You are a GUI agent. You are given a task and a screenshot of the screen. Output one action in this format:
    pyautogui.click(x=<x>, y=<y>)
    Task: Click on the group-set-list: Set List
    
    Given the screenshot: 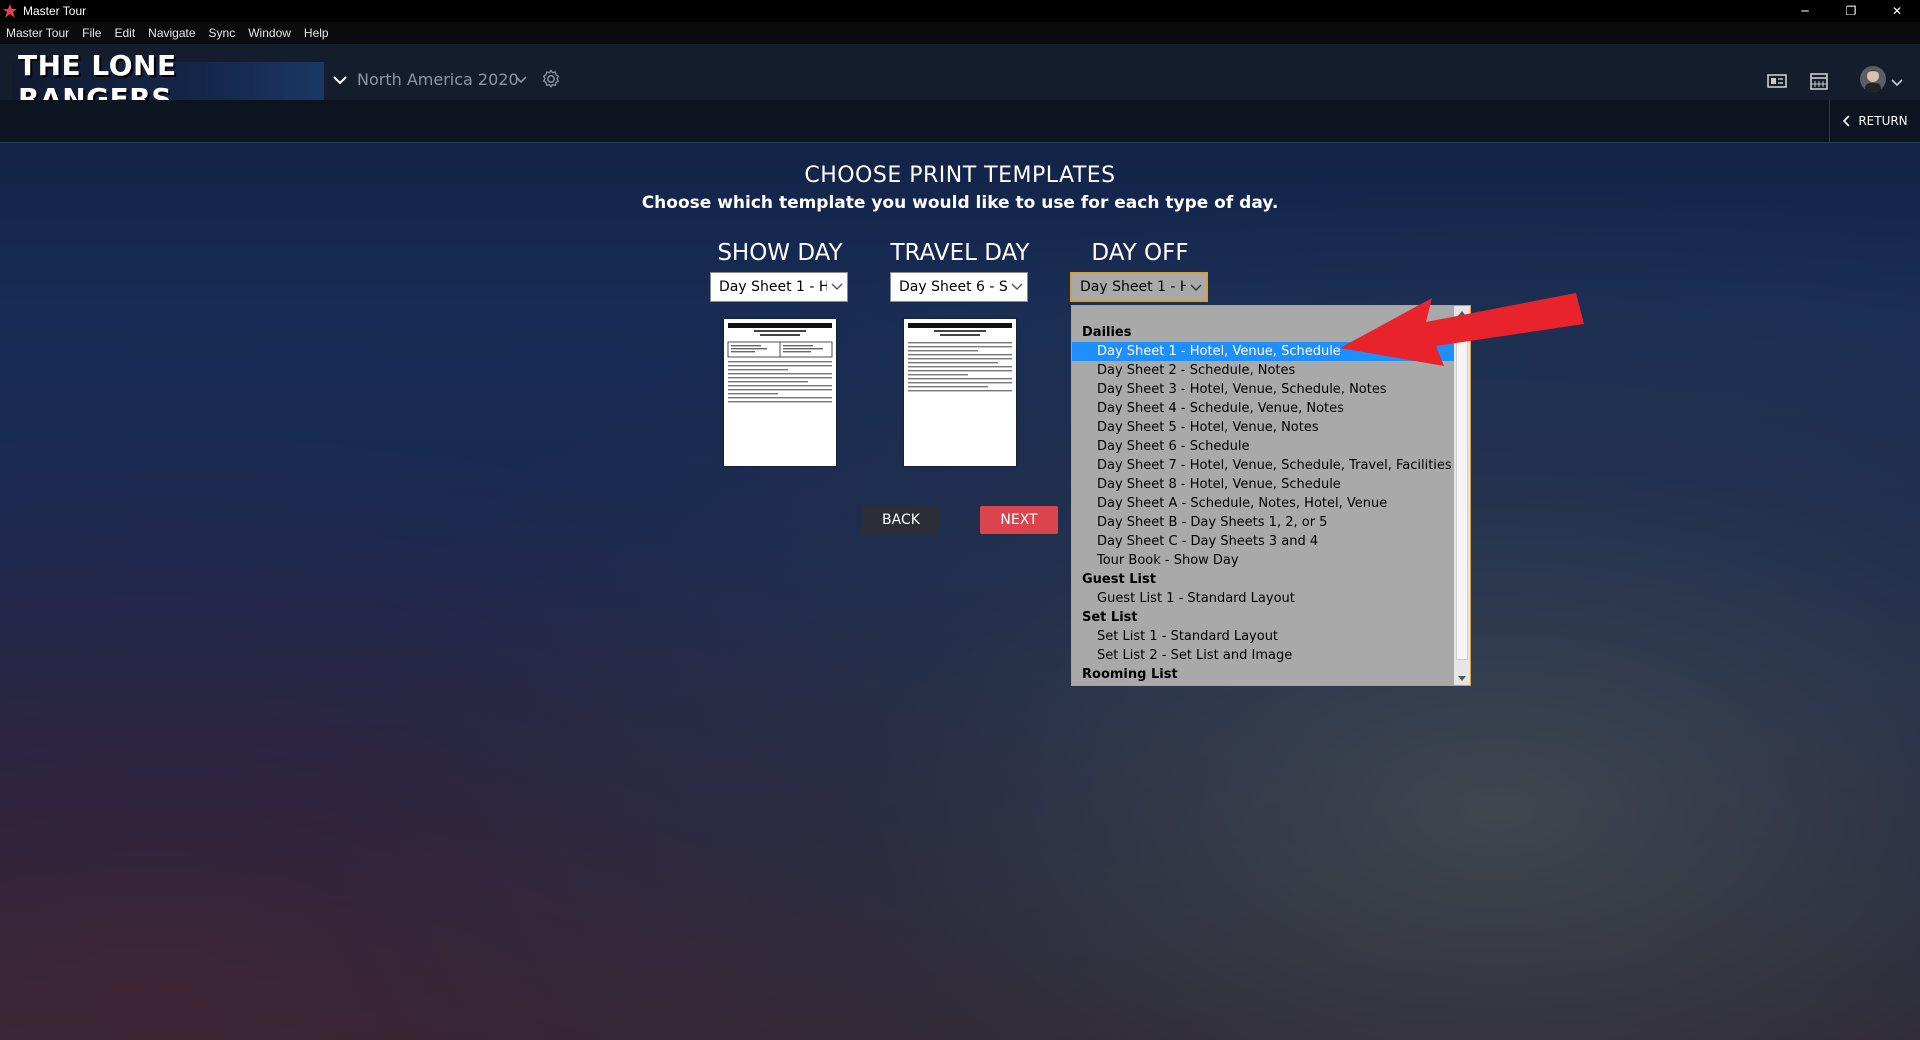 What is the action you would take?
    pyautogui.click(x=1110, y=617)
    